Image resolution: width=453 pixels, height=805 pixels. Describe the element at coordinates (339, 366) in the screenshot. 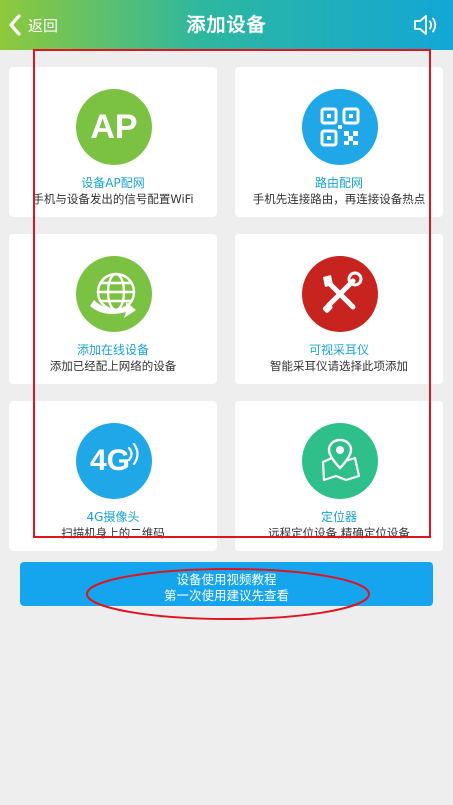

I see `card-desc: 智能采耳仪请选择此项添加` at that location.